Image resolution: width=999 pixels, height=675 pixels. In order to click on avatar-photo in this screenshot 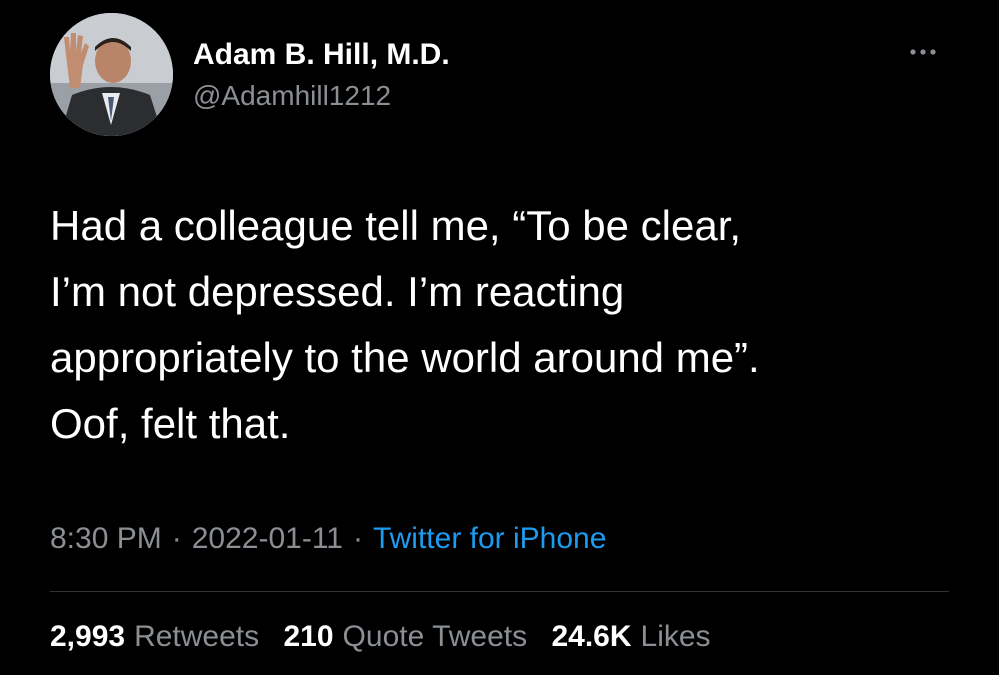, I will do `click(111, 74)`.